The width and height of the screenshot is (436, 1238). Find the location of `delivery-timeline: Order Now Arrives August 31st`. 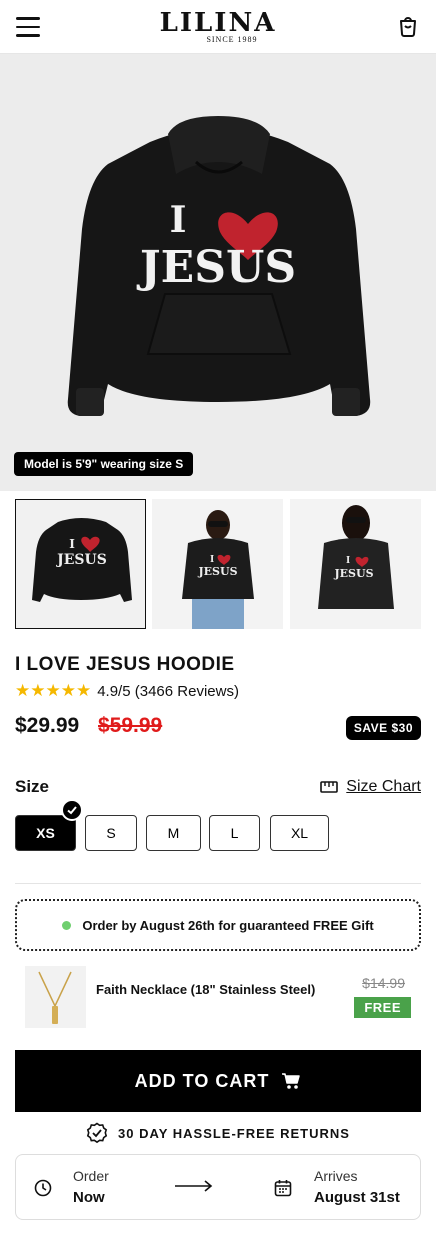

delivery-timeline: Order Now Arrives August 31st is located at coordinates (218, 1187).